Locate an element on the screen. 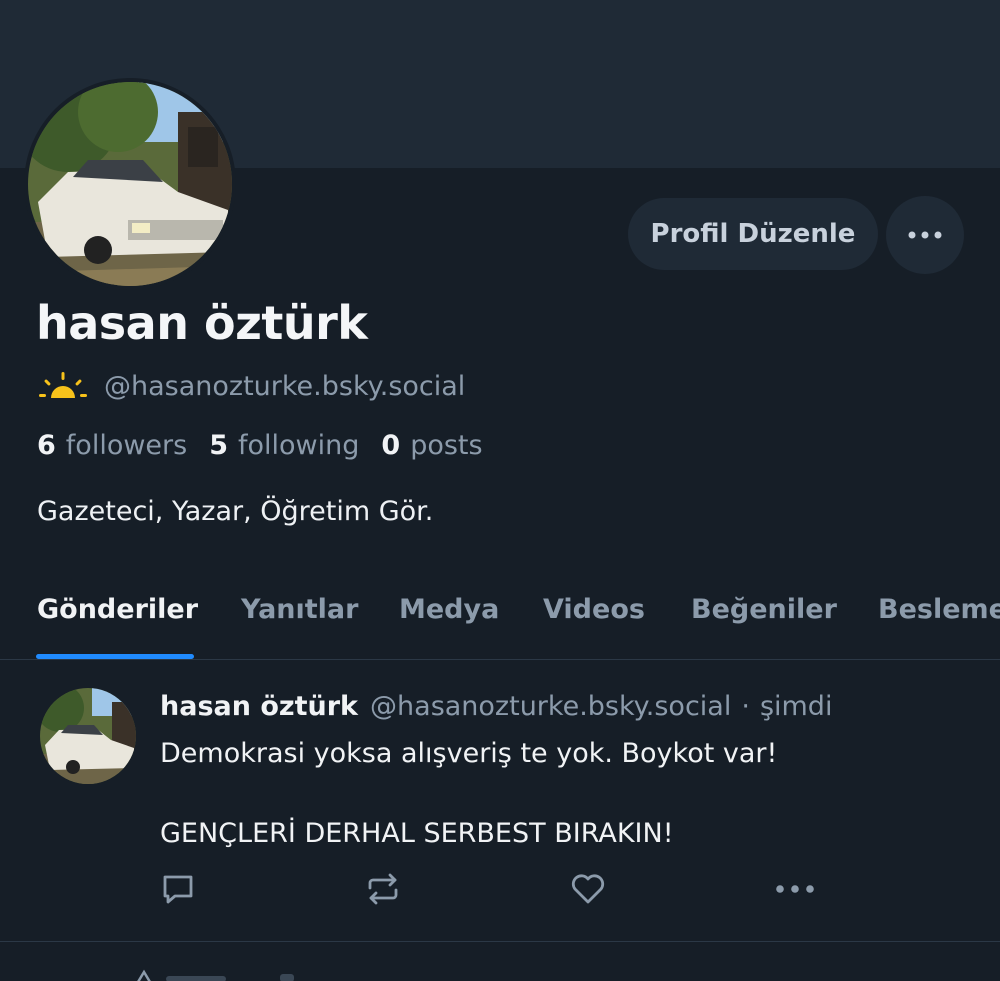  profile-display-name: hasan öztürk is located at coordinates (202, 323).